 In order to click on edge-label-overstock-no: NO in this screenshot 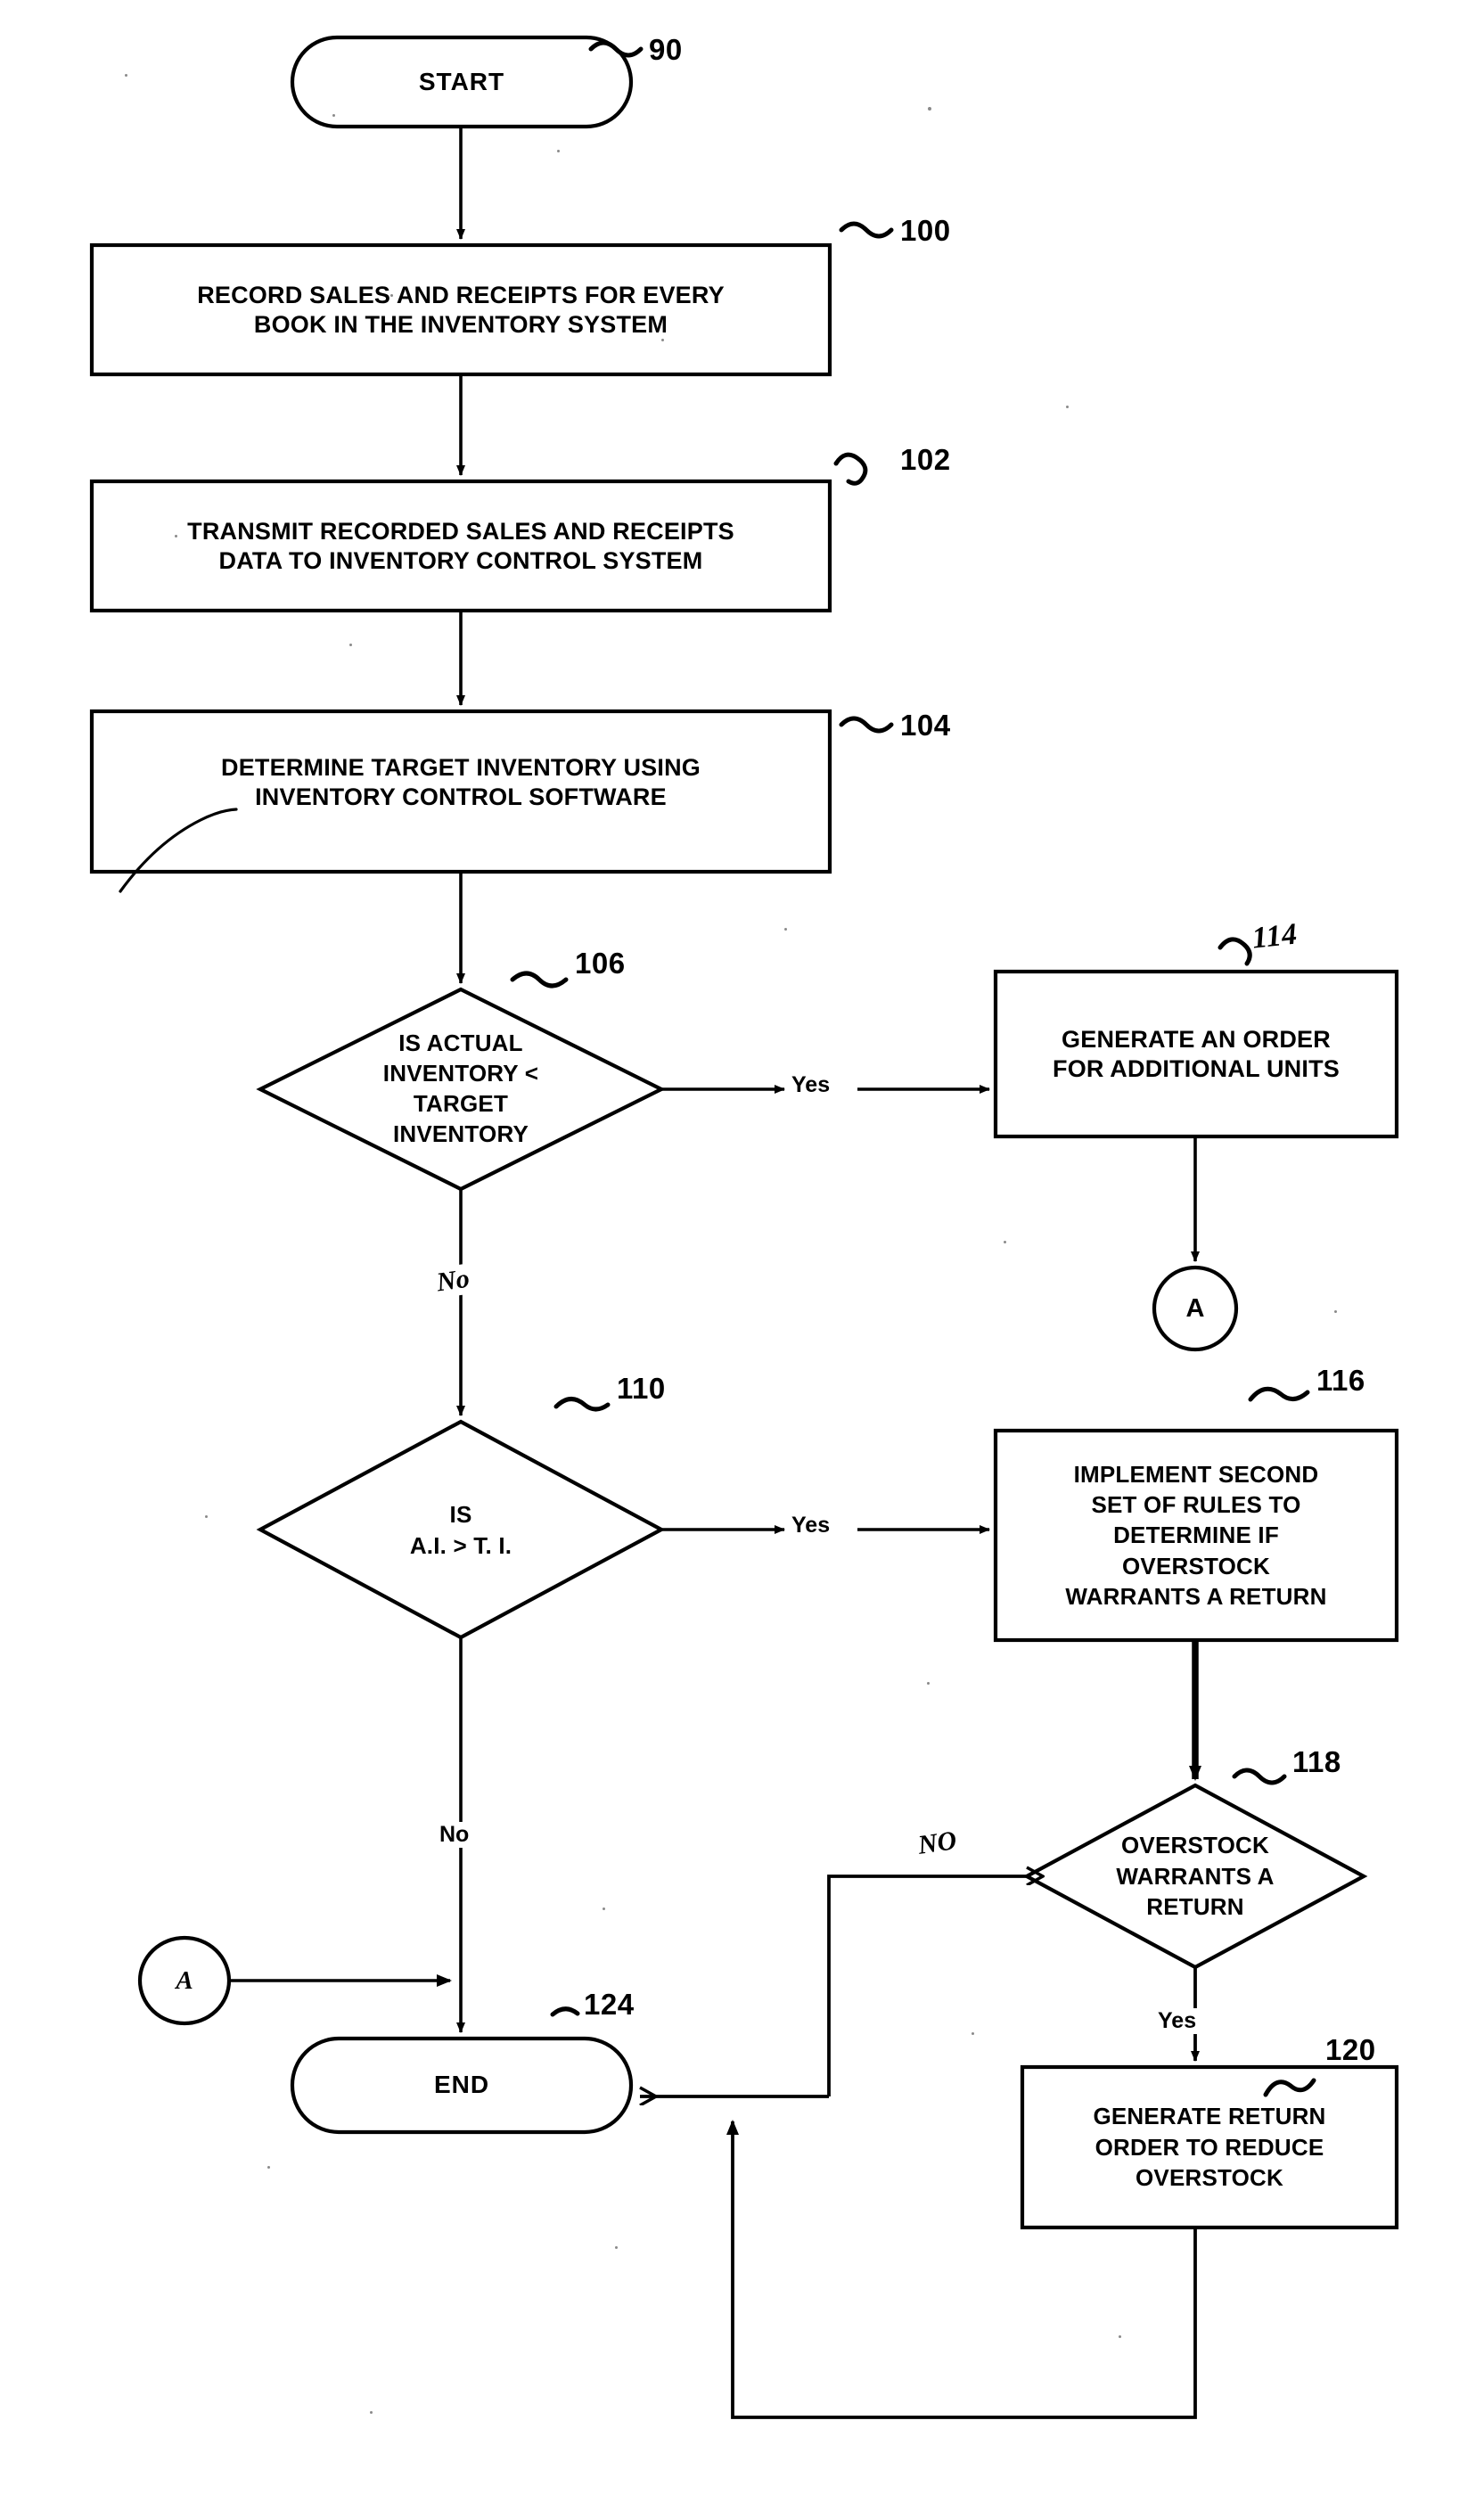, I will do `click(937, 1844)`.